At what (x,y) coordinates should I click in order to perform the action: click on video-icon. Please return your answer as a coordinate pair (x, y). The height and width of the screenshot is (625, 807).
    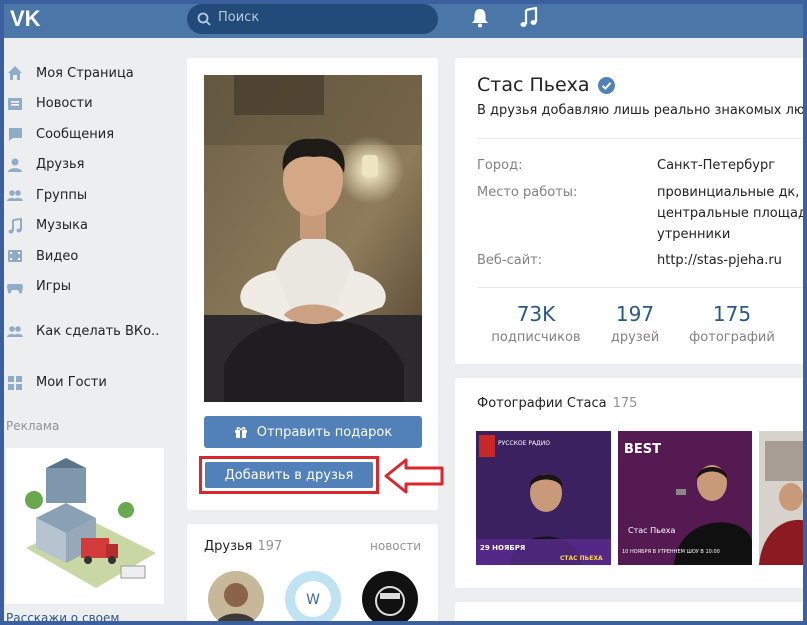
    Looking at the image, I should click on (15, 256).